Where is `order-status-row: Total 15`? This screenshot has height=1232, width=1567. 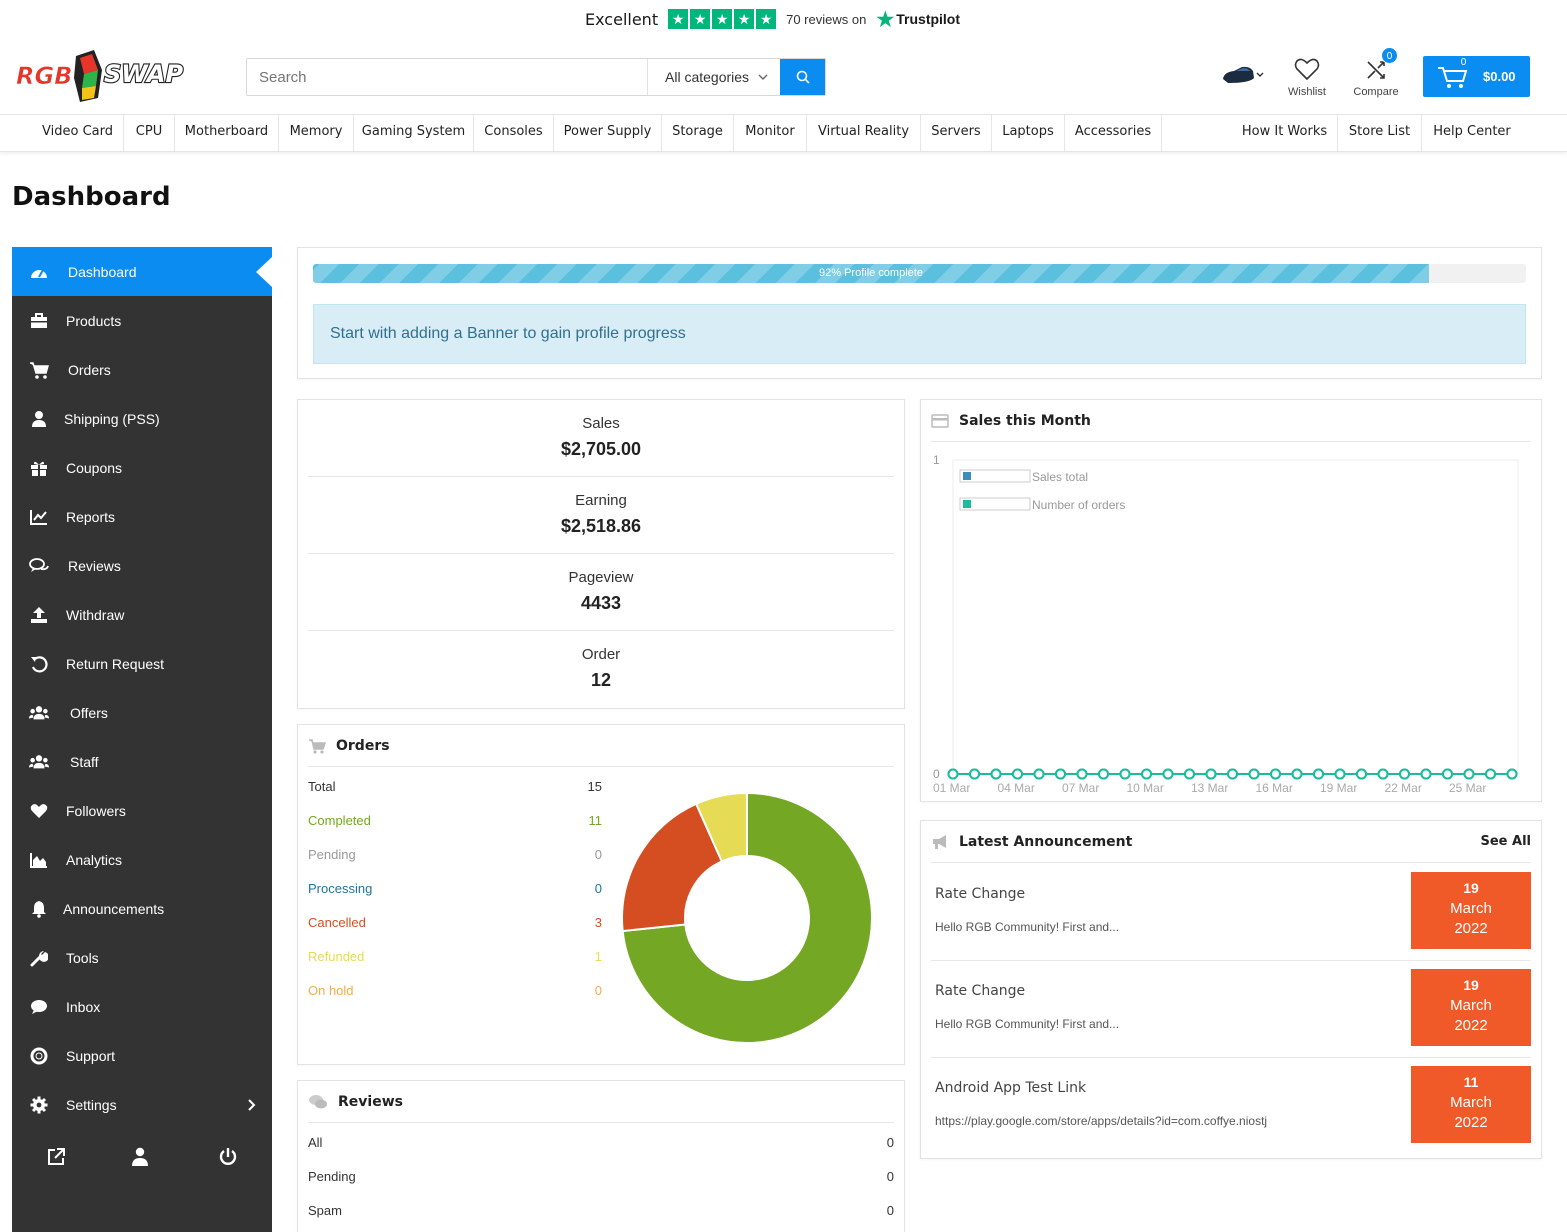 order-status-row: Total 15 is located at coordinates (455, 786).